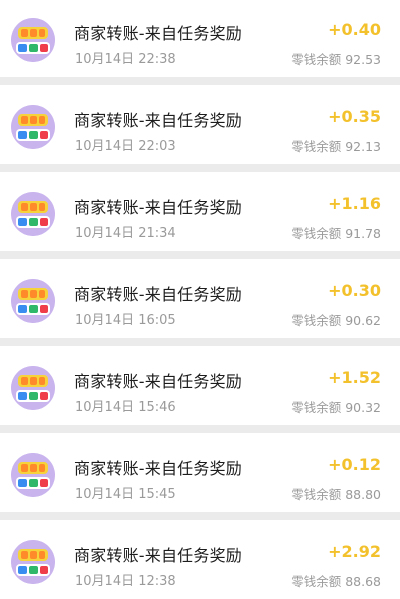  Describe the element at coordinates (125, 581) in the screenshot. I see `transaction-time: 10月14日 12:38` at that location.